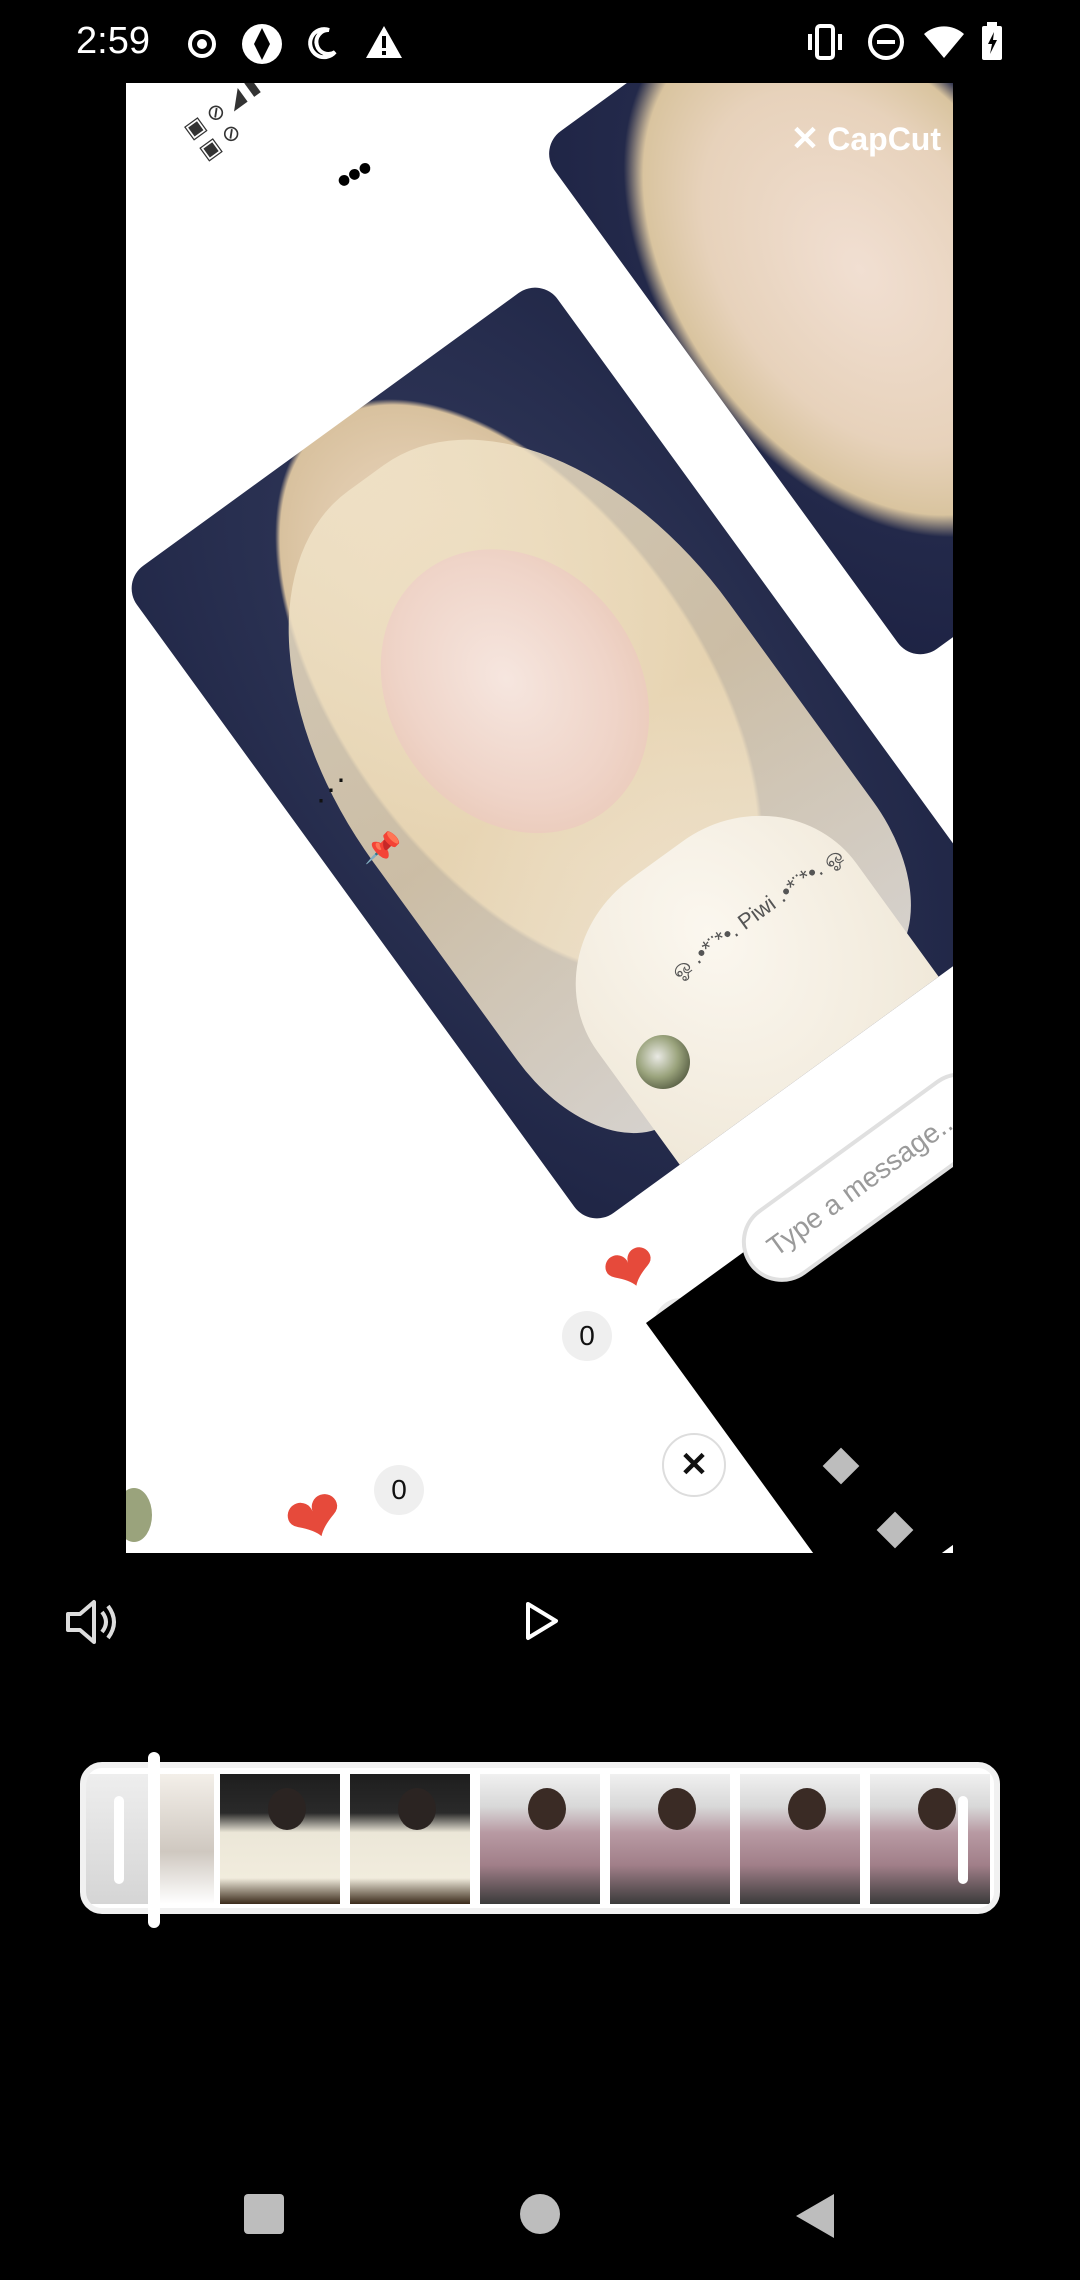 The height and width of the screenshot is (2280, 1080). Describe the element at coordinates (963, 1840) in the screenshot. I see `trim-handle-right` at that location.